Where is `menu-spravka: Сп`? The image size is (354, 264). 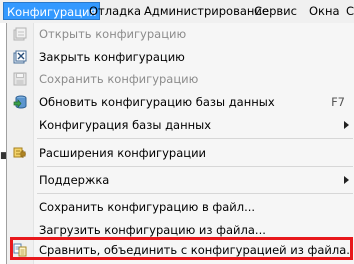
menu-spravka: Сп is located at coordinates (348, 11).